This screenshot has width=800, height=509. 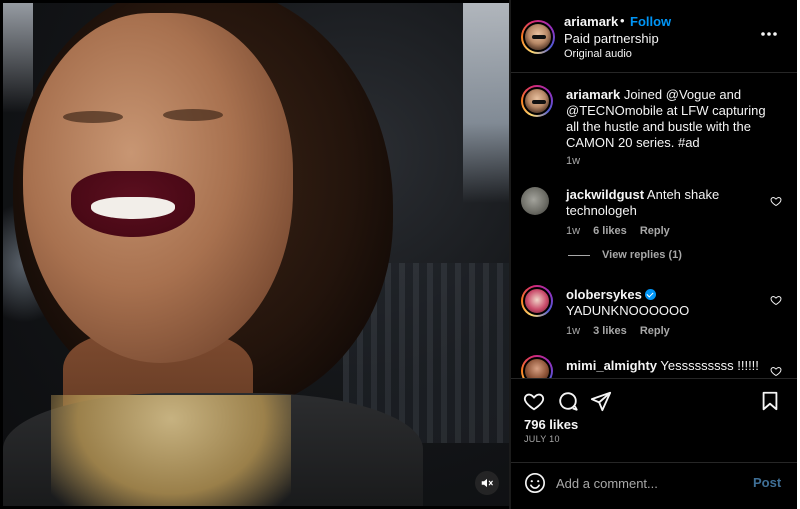 I want to click on comment-username: ariamark, so click(x=593, y=94).